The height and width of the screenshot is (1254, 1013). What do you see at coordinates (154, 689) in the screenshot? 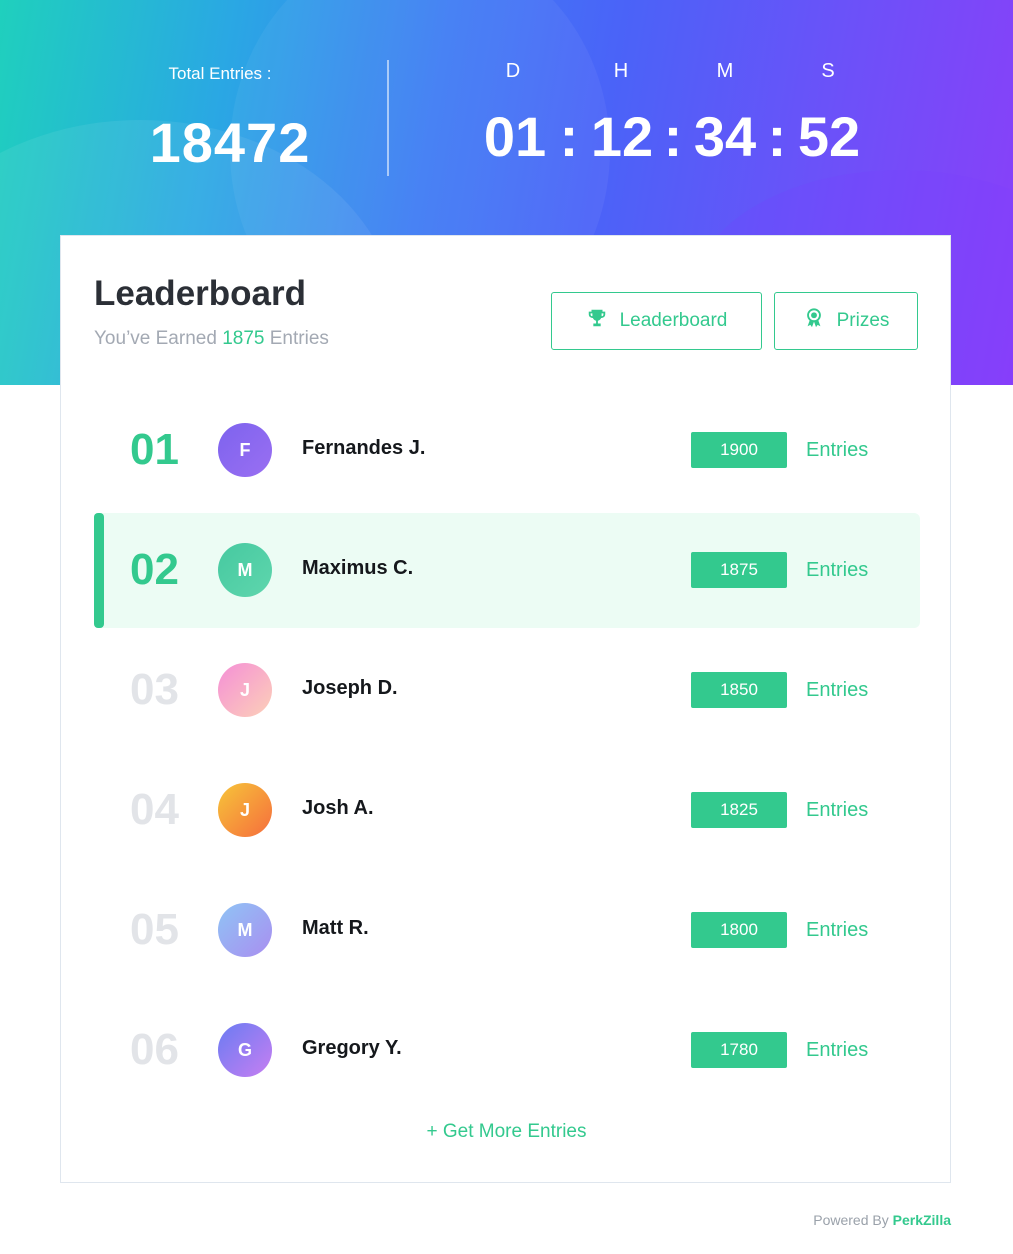
I see `rank-number: 03` at bounding box center [154, 689].